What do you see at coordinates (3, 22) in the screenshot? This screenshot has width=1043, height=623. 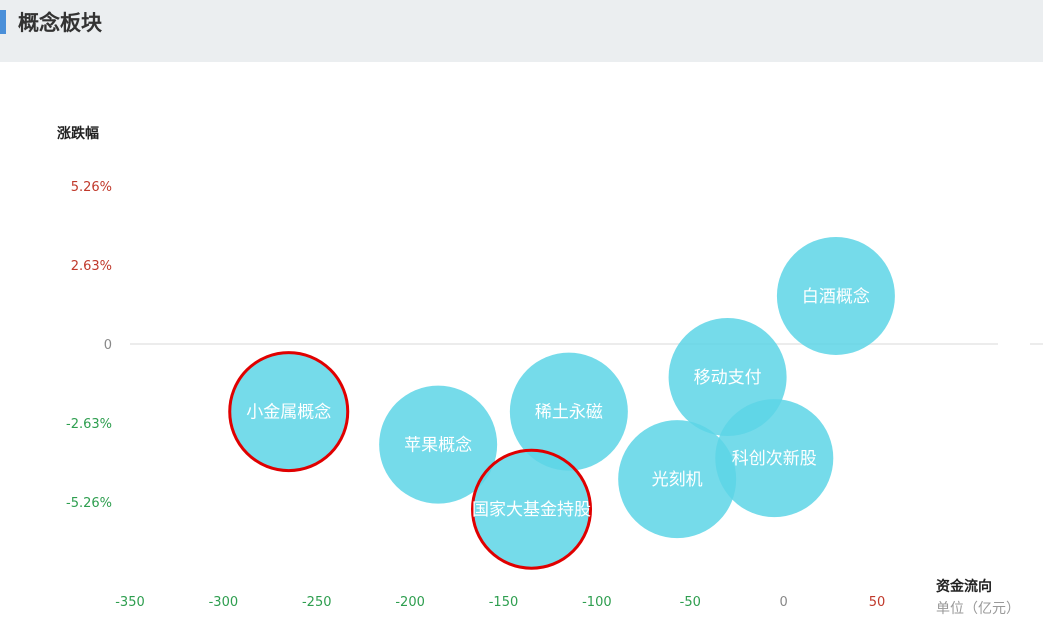 I see `header-accent-bar` at bounding box center [3, 22].